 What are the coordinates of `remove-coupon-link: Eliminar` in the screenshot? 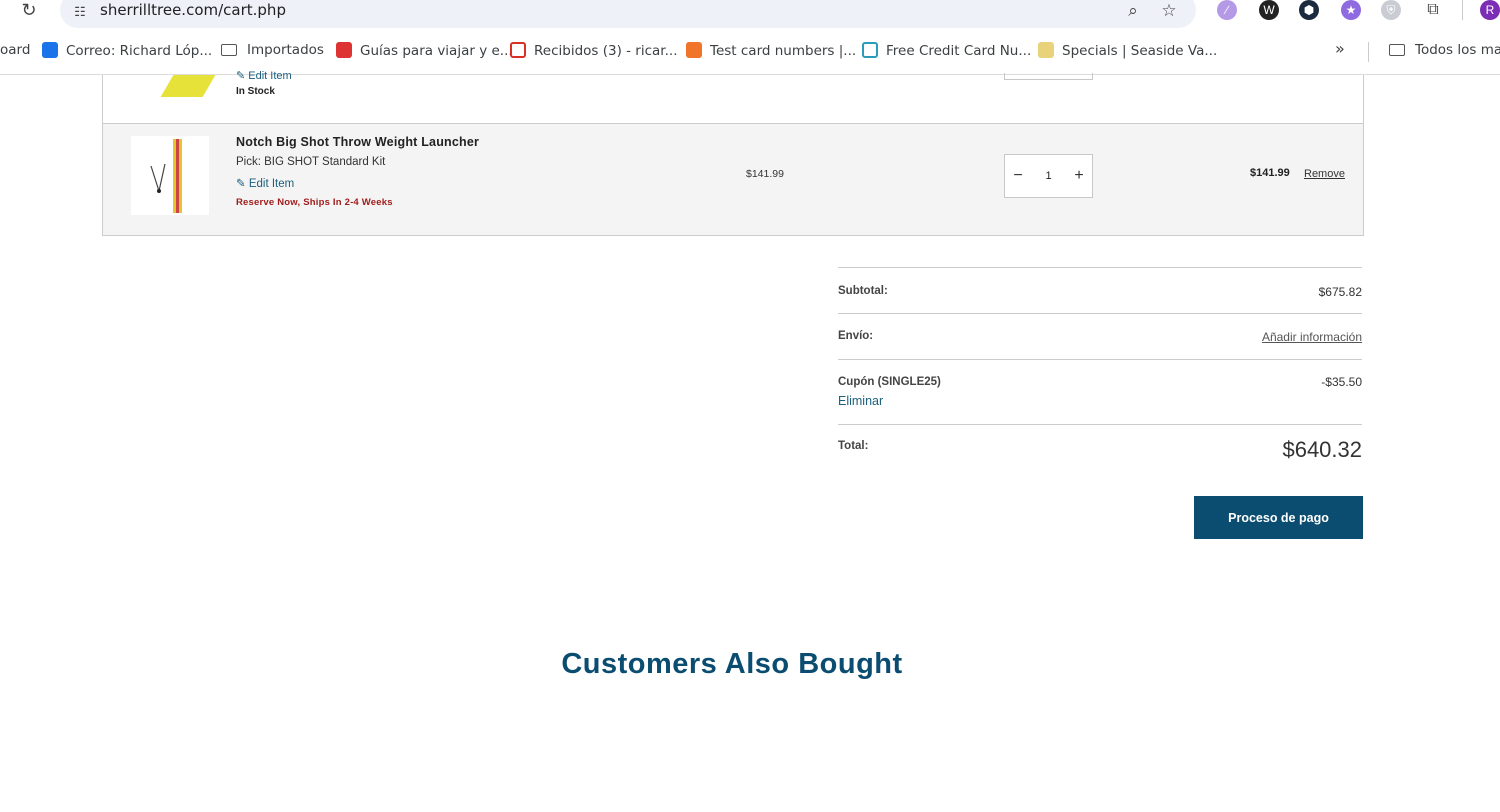 It's located at (860, 401).